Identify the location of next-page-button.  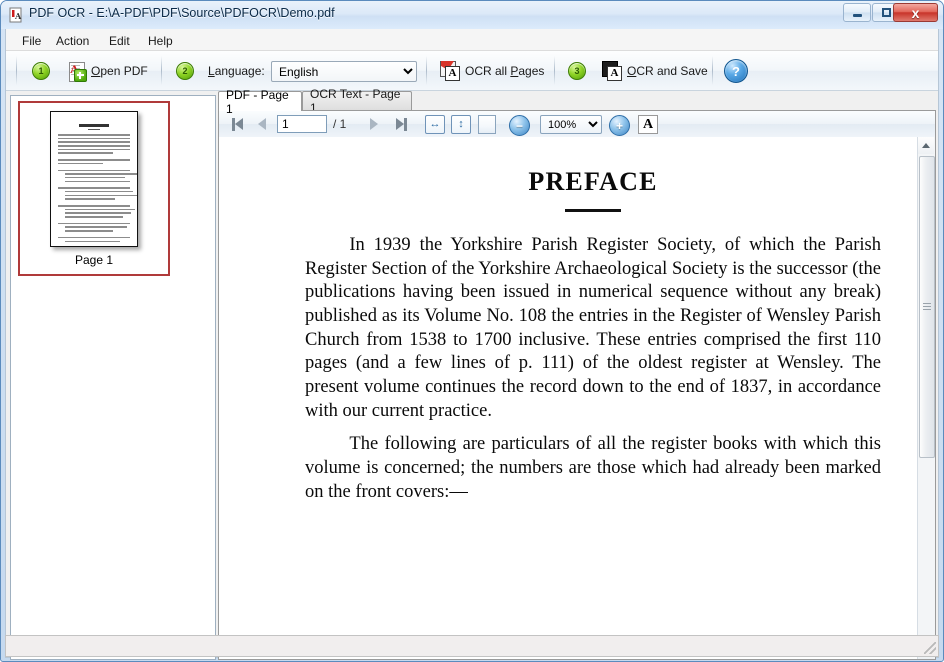
(374, 124).